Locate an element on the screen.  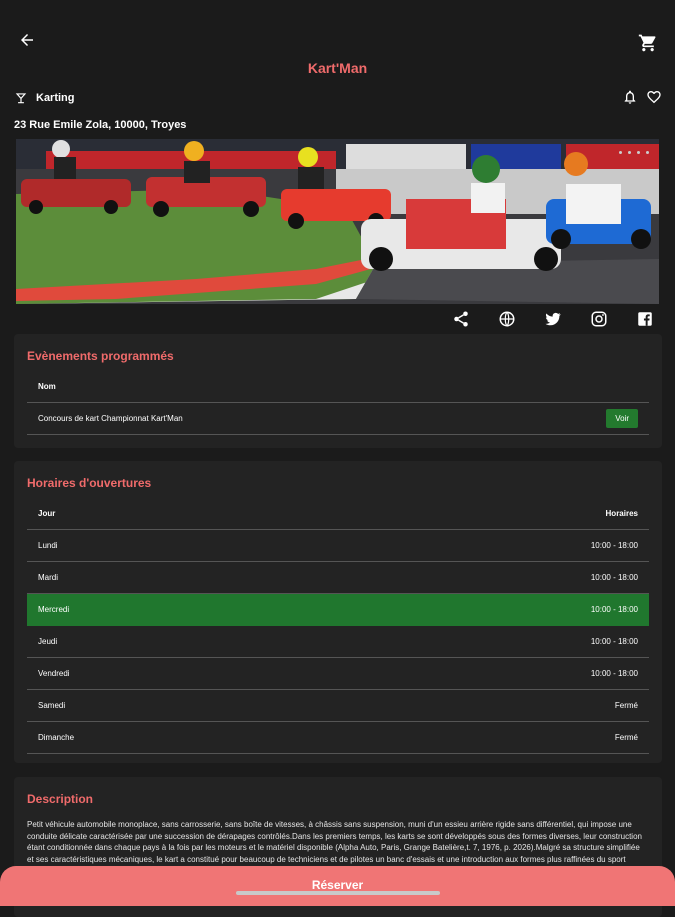
heart-outline-icon is located at coordinates (654, 97).